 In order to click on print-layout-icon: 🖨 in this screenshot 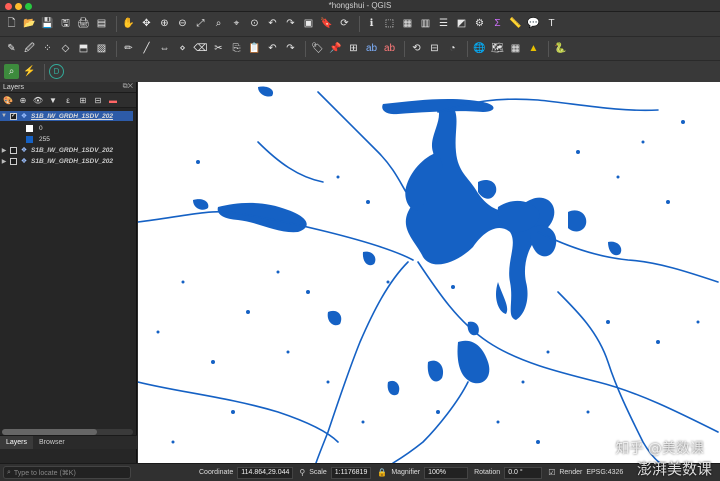, I will do `click(83, 24)`.